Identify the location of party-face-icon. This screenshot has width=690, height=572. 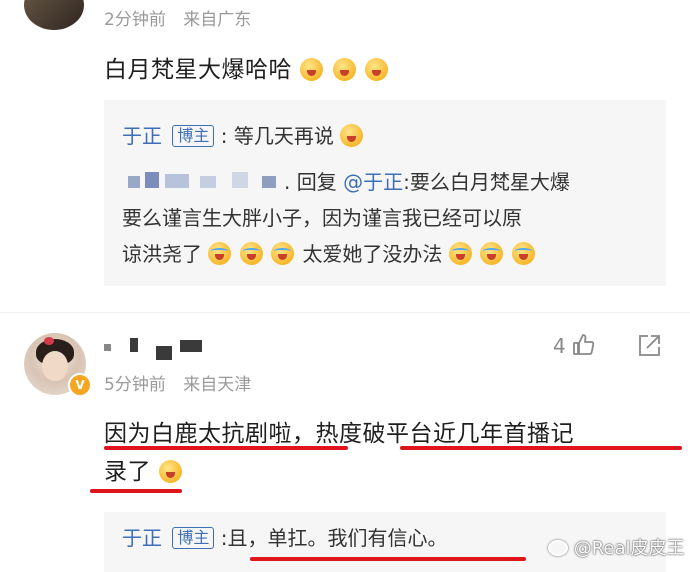
(311, 69).